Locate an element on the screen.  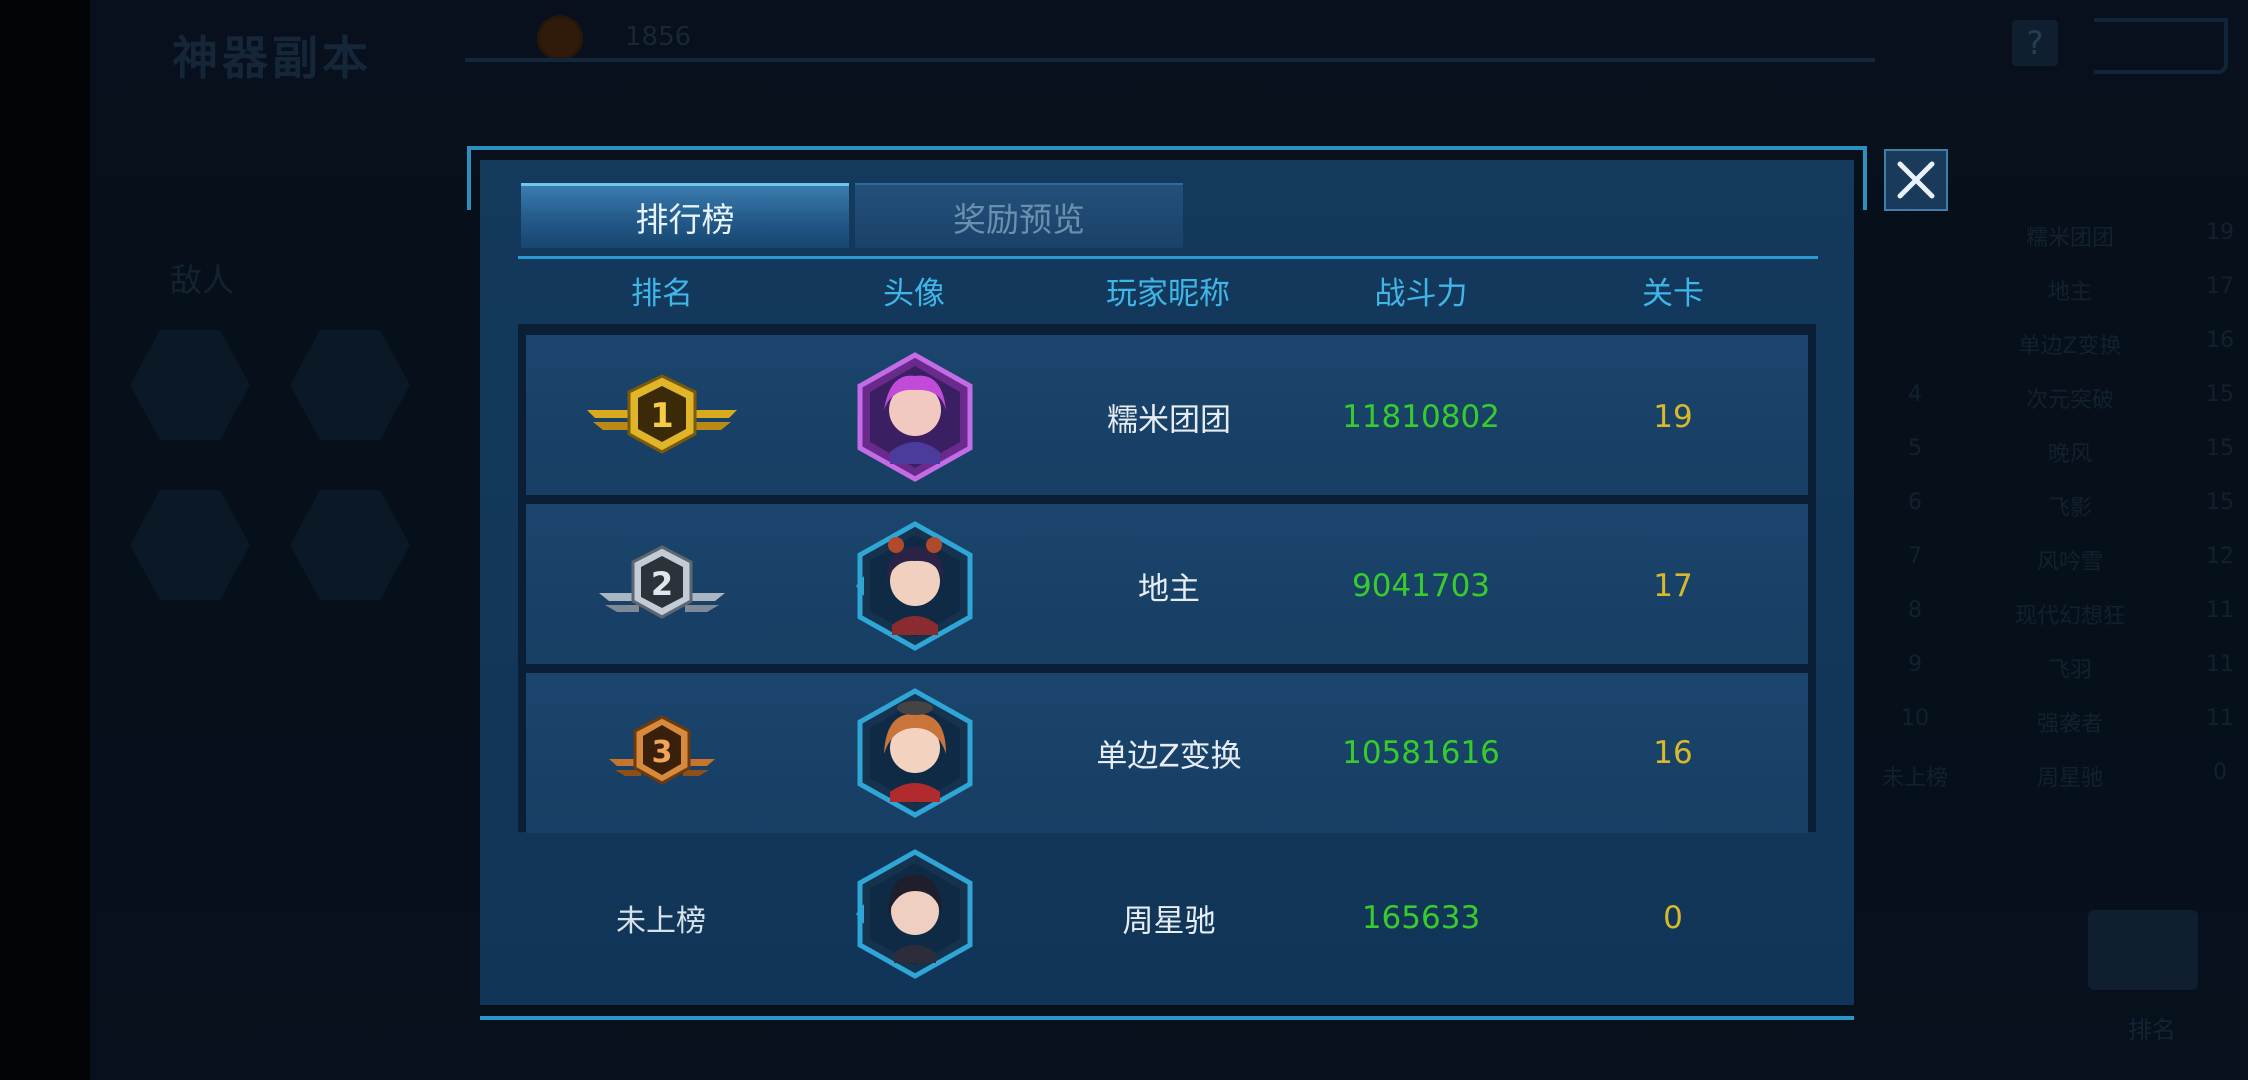
table-row: 3 单边Z变换 10581616 16 is located at coordinates (1167, 753).